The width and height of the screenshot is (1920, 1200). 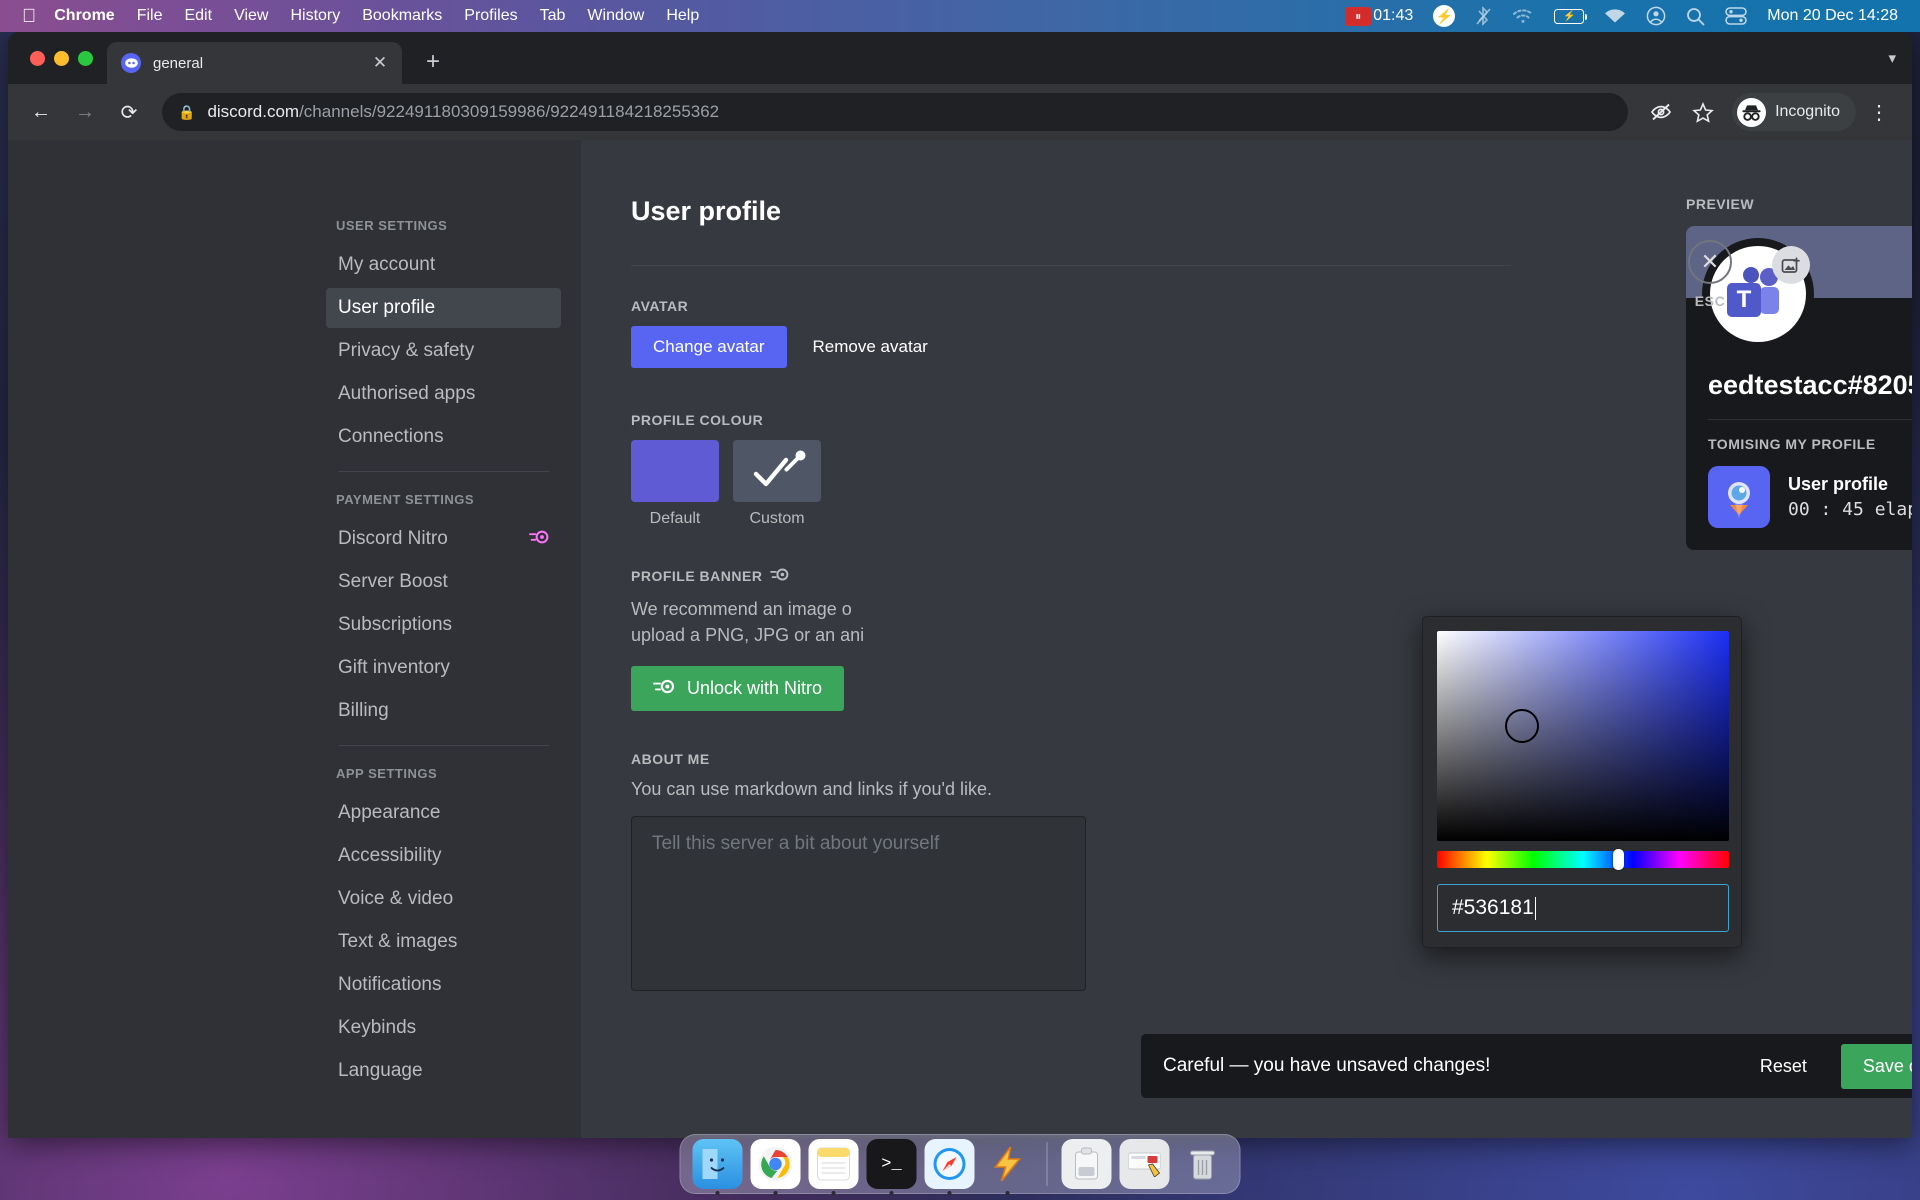 I want to click on profile-colour-section-label: PROFILE COLOUR, so click(x=697, y=420).